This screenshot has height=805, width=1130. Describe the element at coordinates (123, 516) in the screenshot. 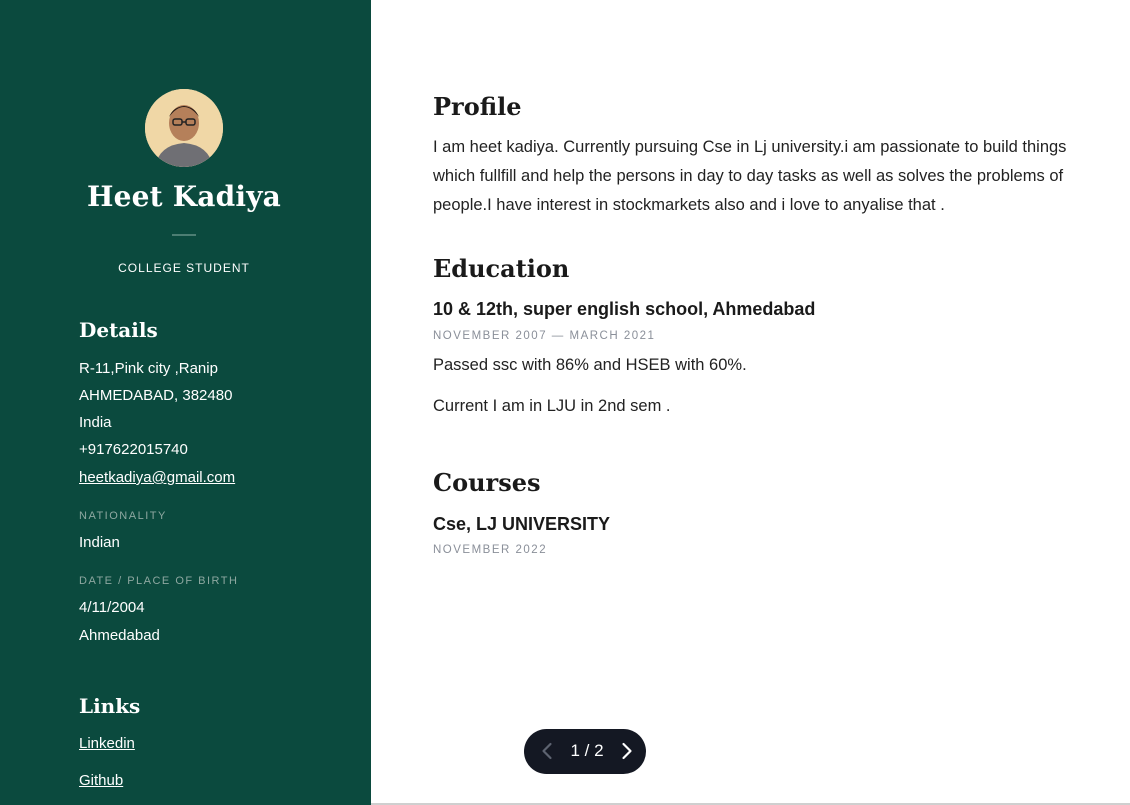

I see `nationality-label: NATIONALITY` at that location.